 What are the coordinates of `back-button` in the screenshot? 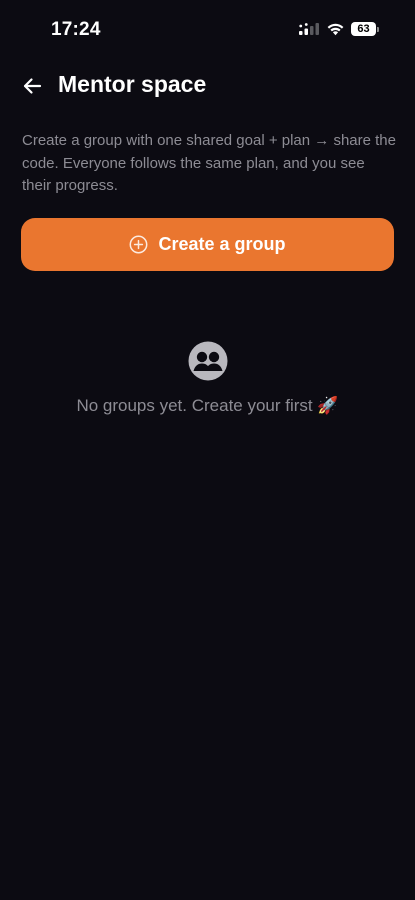 It's located at (32, 86).